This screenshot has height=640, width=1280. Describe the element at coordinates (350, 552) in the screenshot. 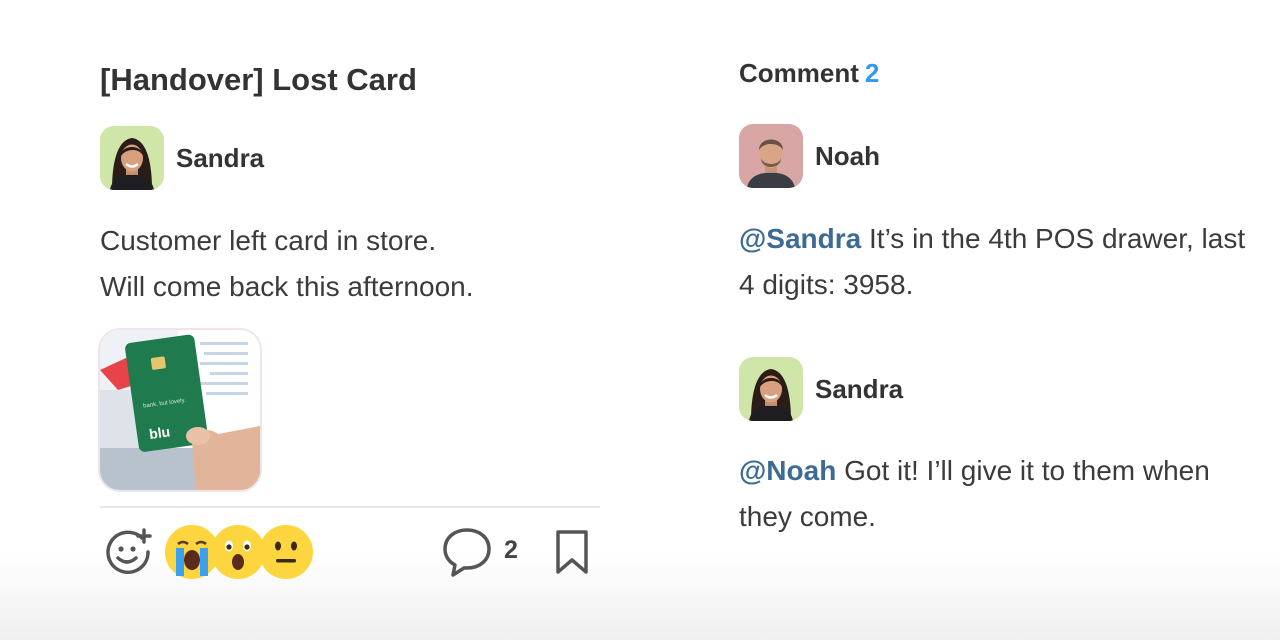

I see `post-actions: 2` at that location.